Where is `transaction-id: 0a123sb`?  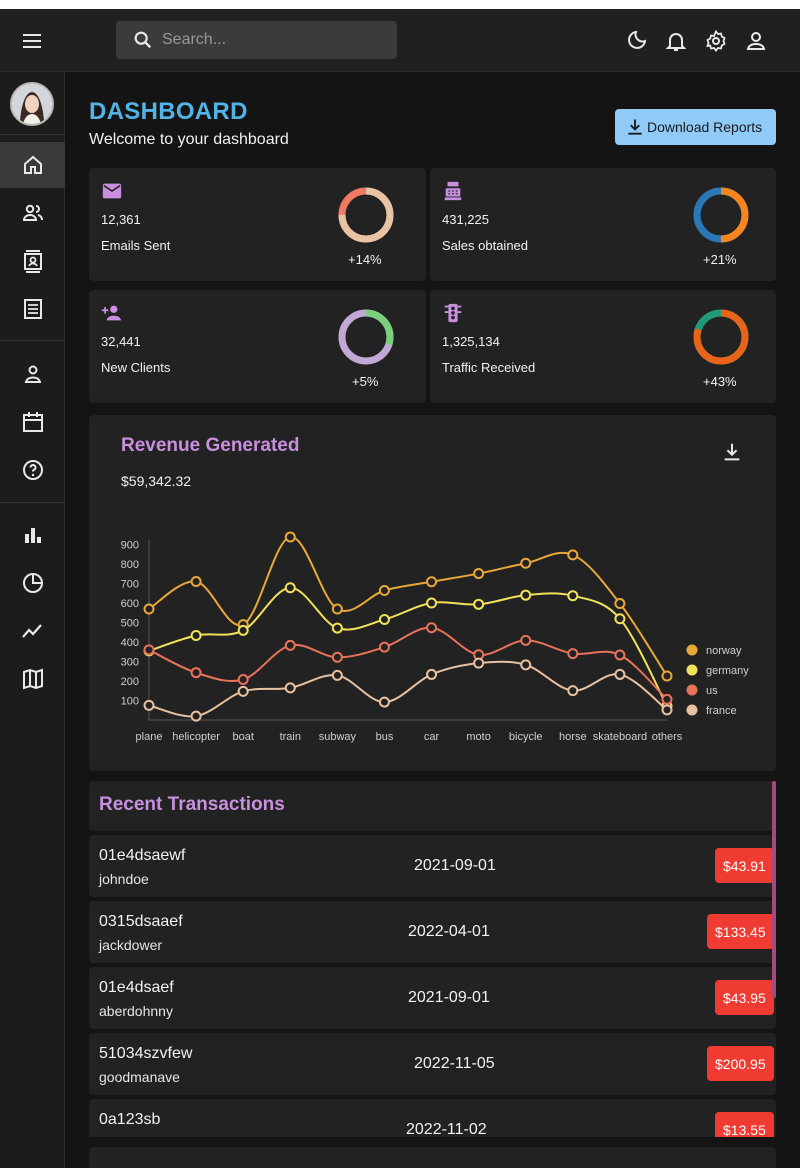
transaction-id: 0a123sb is located at coordinates (130, 1119).